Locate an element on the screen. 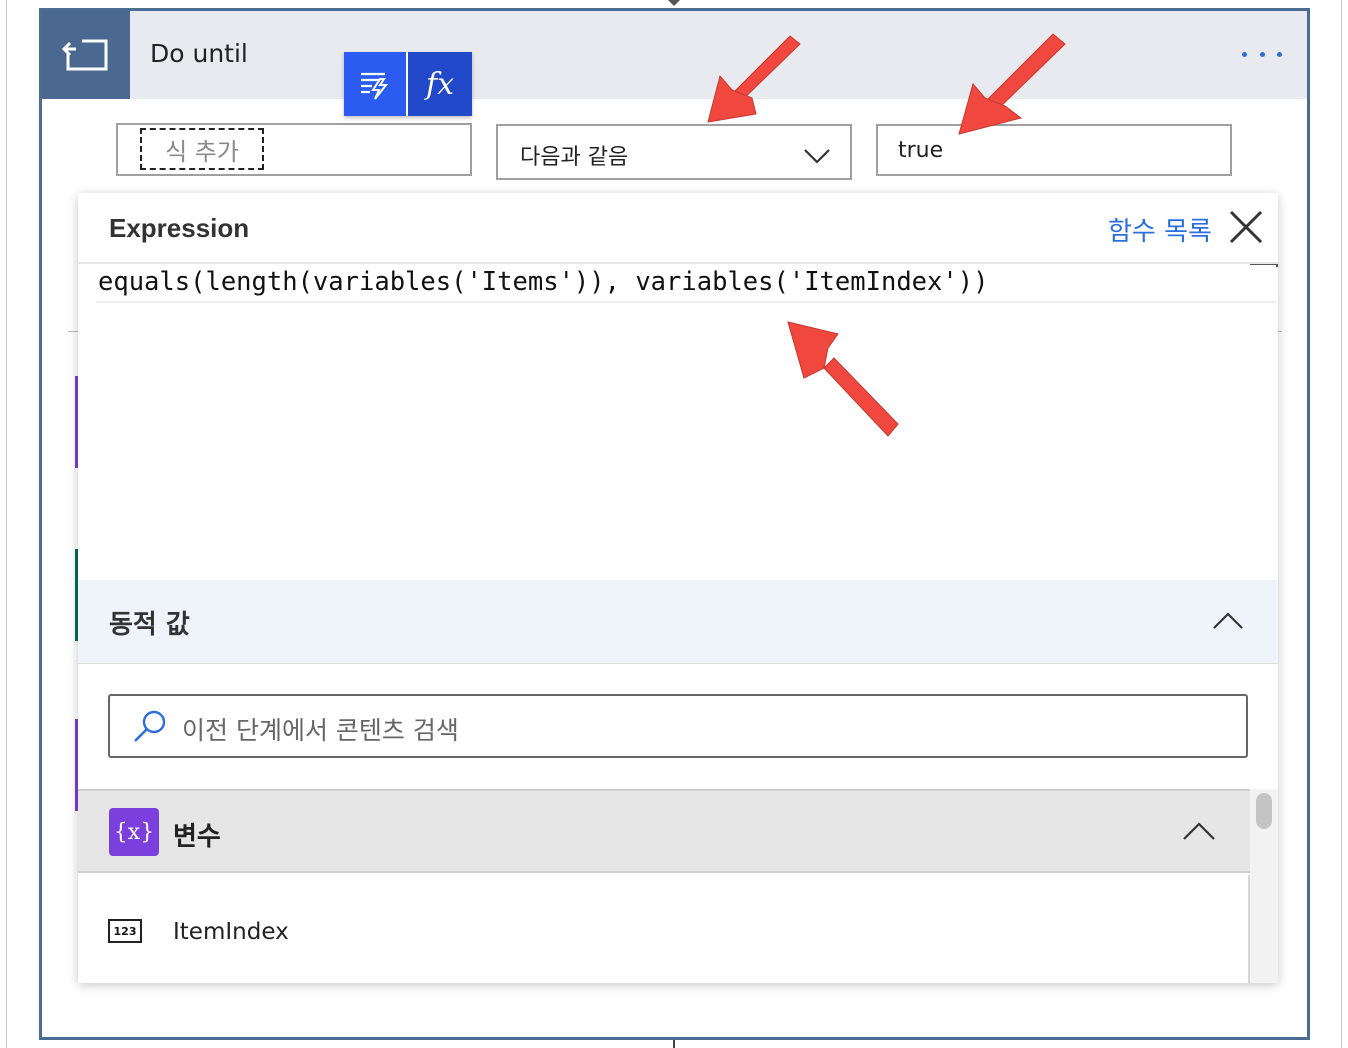  operator-value: 다음과 같음 is located at coordinates (574, 157).